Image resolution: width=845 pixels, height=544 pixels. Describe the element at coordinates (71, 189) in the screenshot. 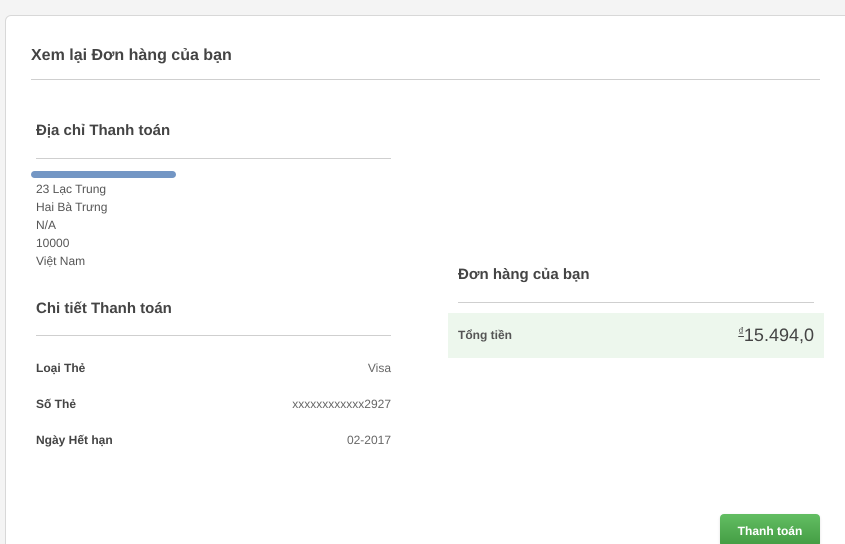

I see `address-line: 23 Lạc Trung` at that location.